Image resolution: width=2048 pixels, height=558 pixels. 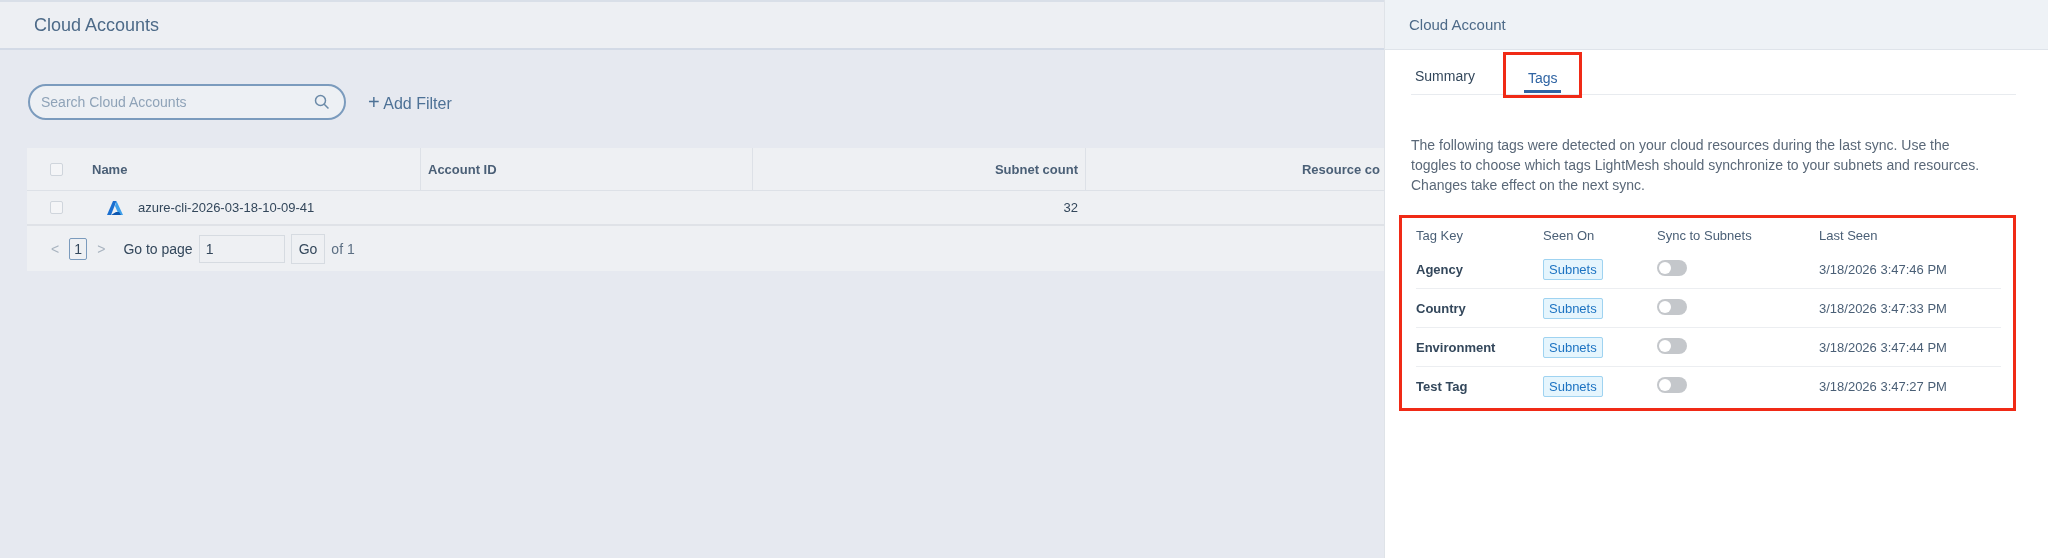 What do you see at coordinates (252, 169) in the screenshot?
I see `column-header: Name` at bounding box center [252, 169].